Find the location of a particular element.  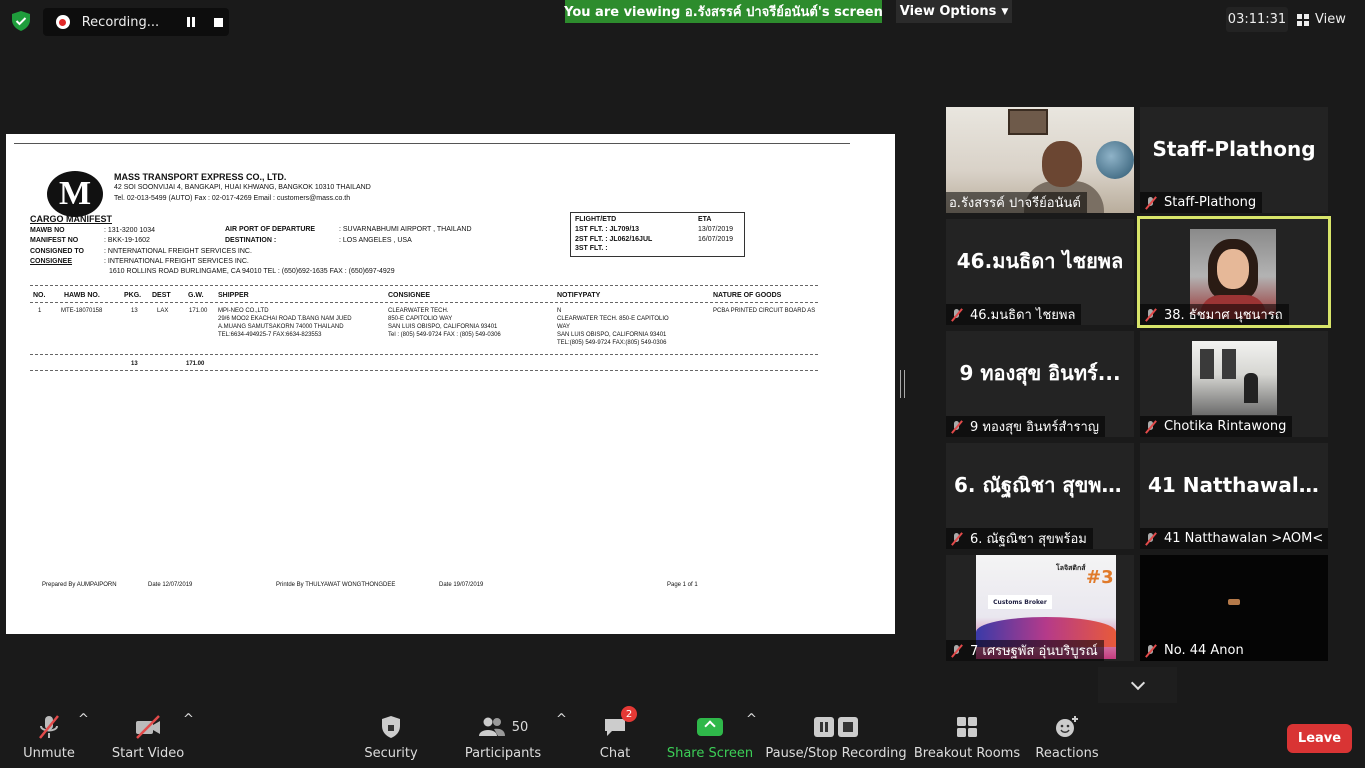

view-button: View is located at coordinates (1327, 19).